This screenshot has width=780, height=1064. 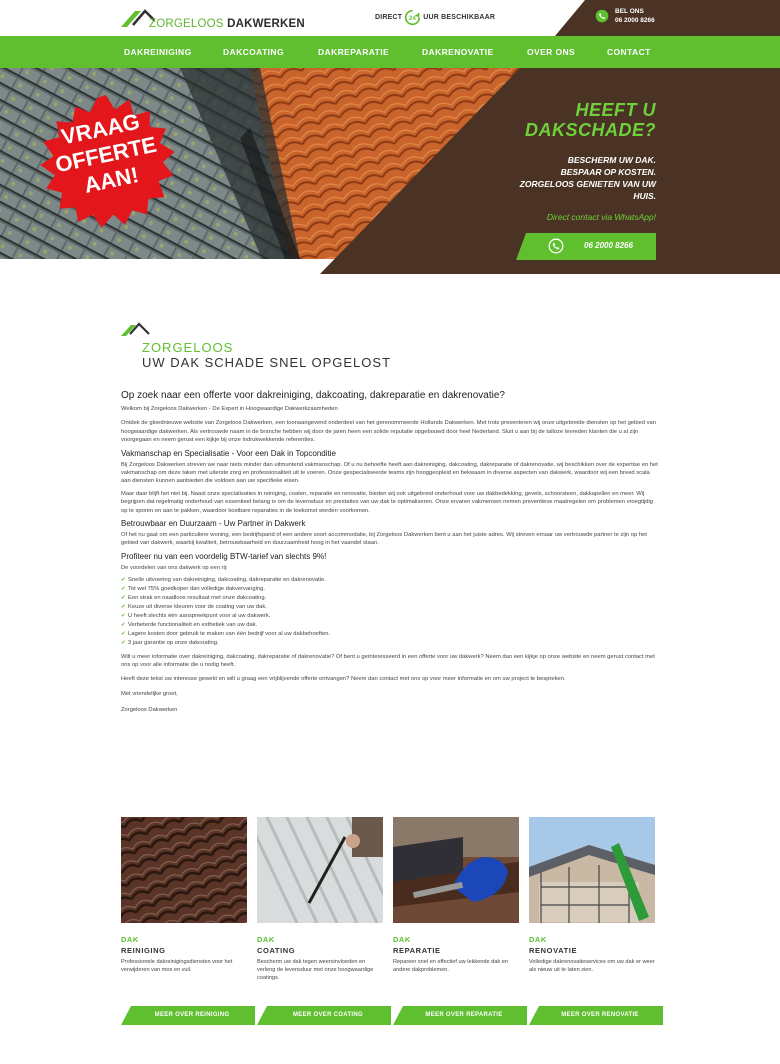 What do you see at coordinates (324, 1015) in the screenshot?
I see `more-coating-button: MEER OVER COATING` at bounding box center [324, 1015].